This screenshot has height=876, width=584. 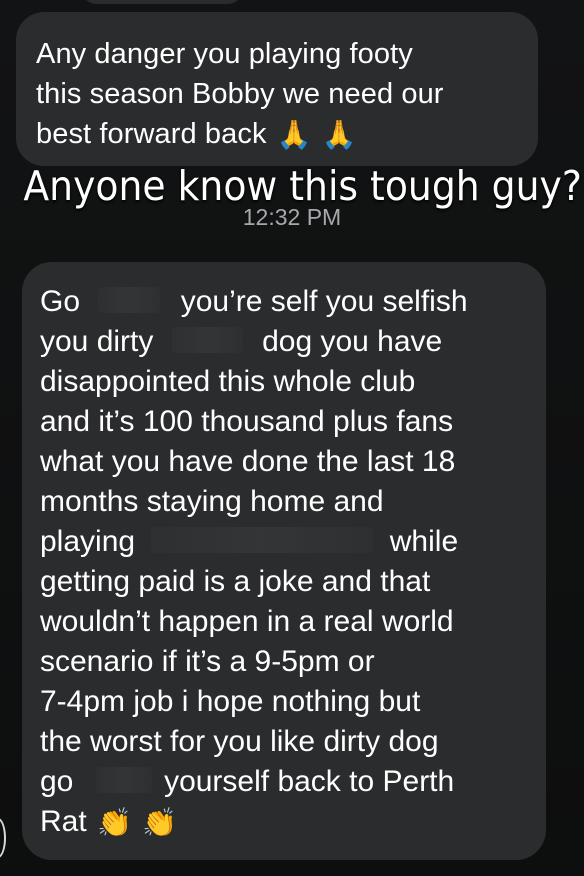 What do you see at coordinates (212, 501) in the screenshot?
I see `message-line: months staying home and` at bounding box center [212, 501].